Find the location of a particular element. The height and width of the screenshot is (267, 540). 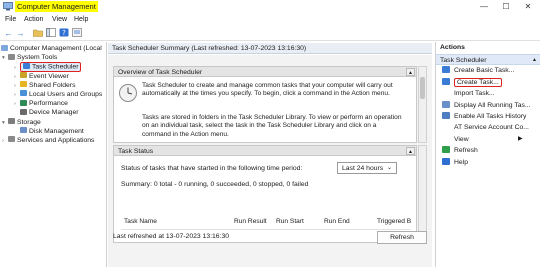

window-title: Computer Management is located at coordinates (56, 6).